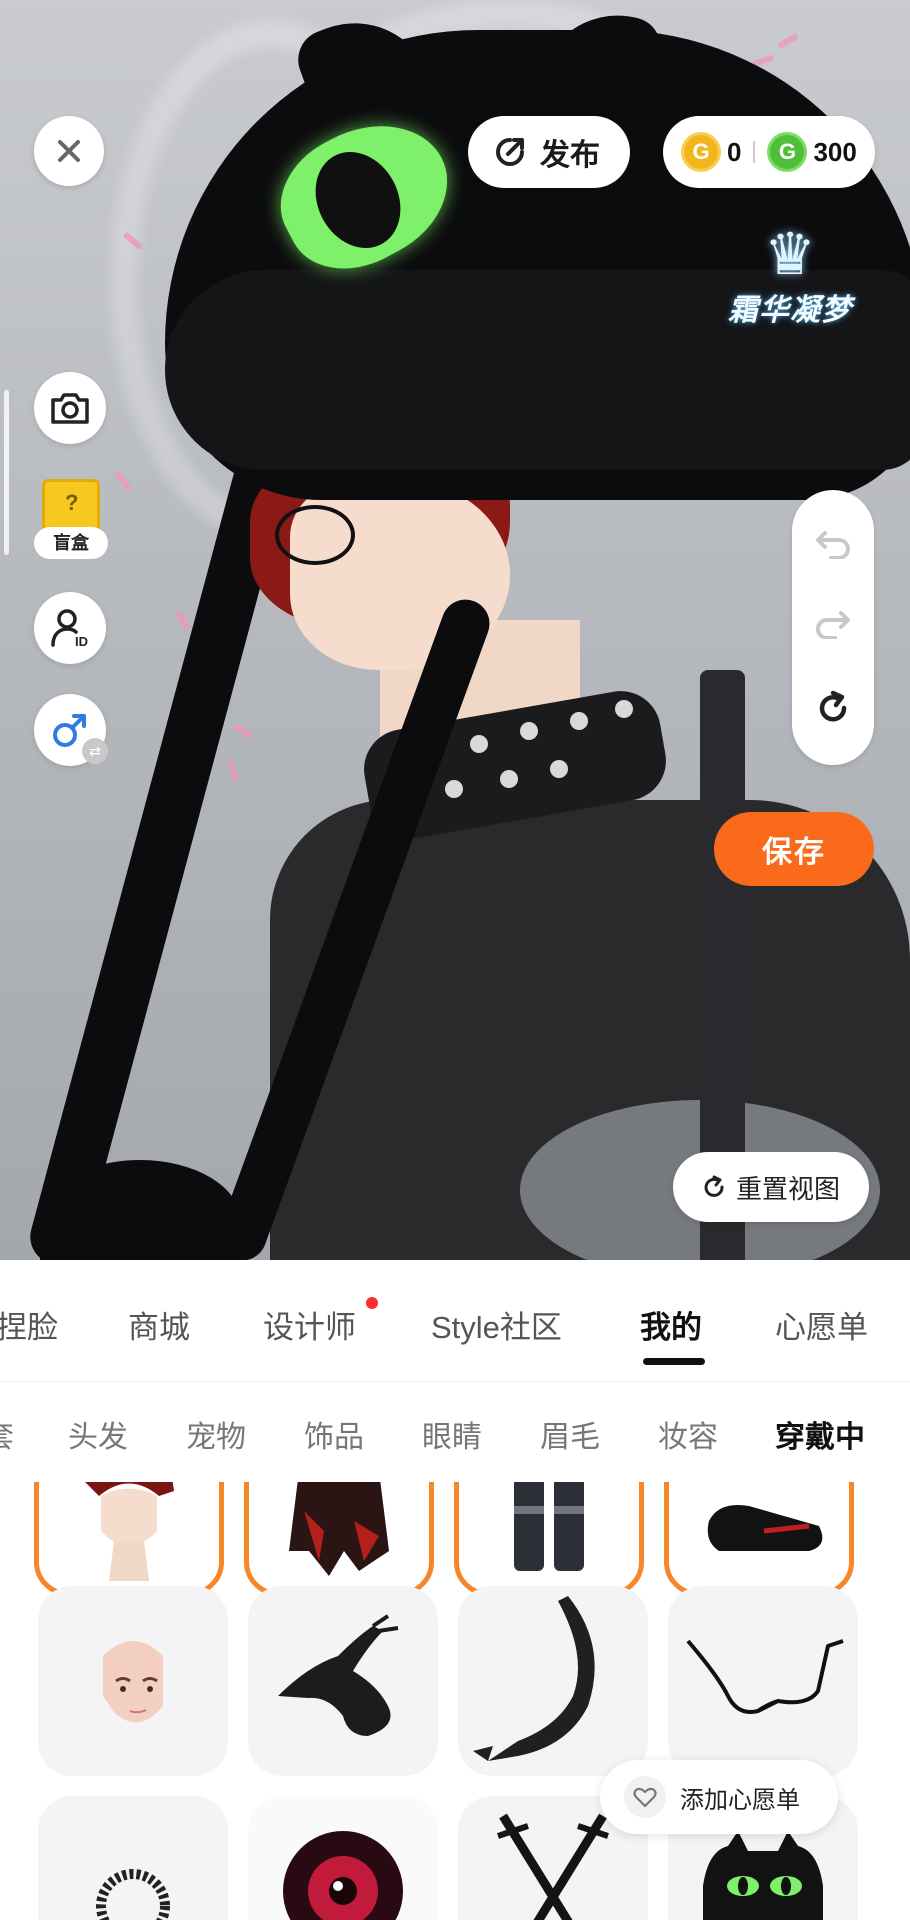 This screenshot has width=910, height=1920. Describe the element at coordinates (7, 1434) in the screenshot. I see `subtab-outfit: 套` at that location.